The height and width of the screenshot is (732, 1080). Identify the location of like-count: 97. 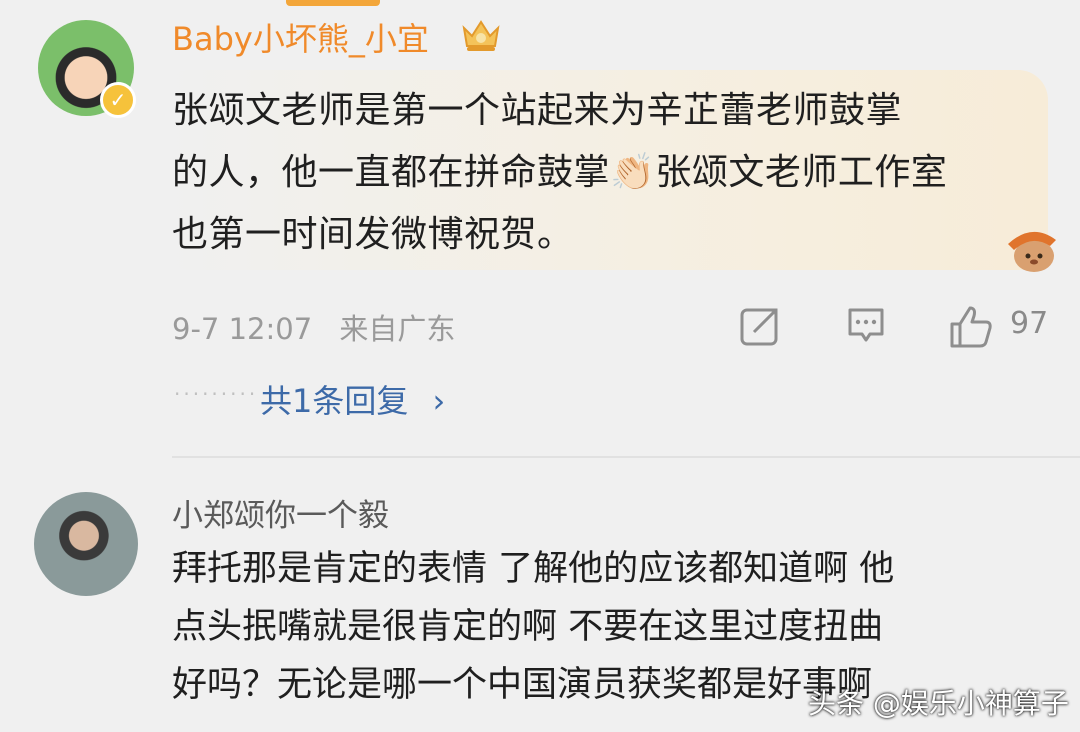
(1029, 323).